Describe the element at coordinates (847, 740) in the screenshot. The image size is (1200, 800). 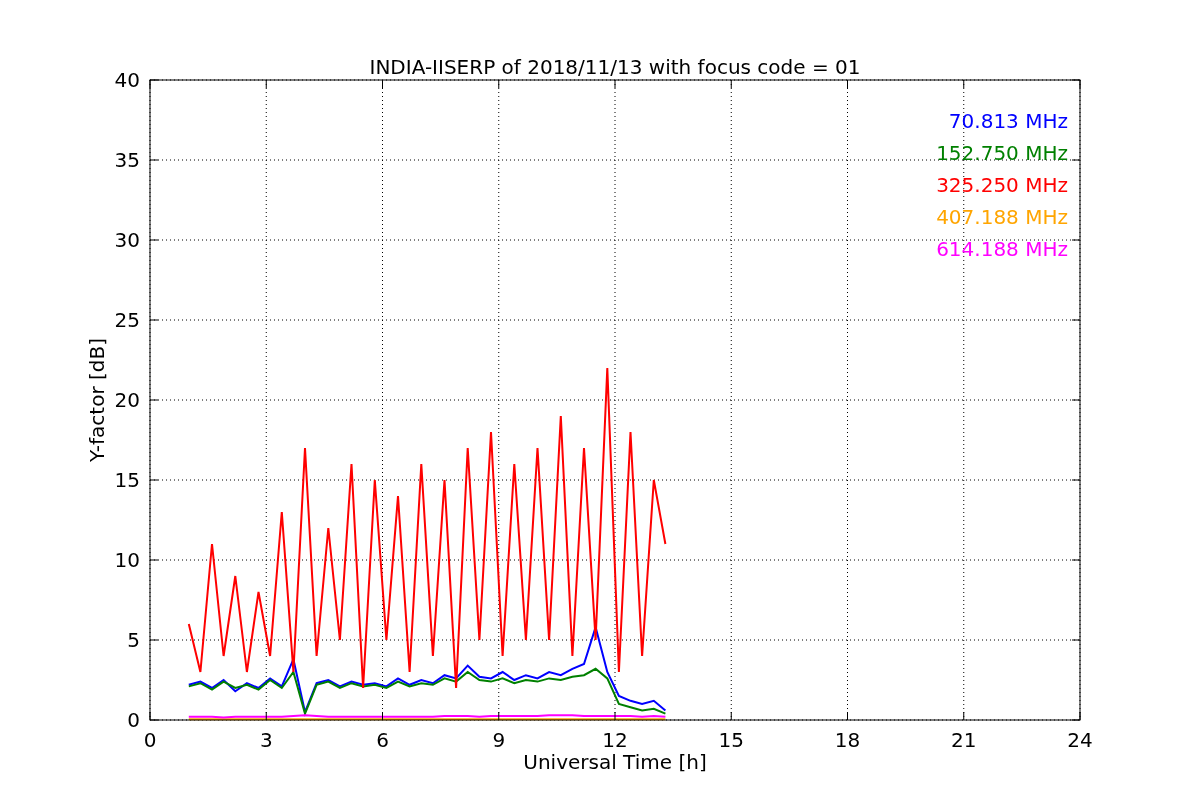
I see `x-tick-label: 18` at that location.